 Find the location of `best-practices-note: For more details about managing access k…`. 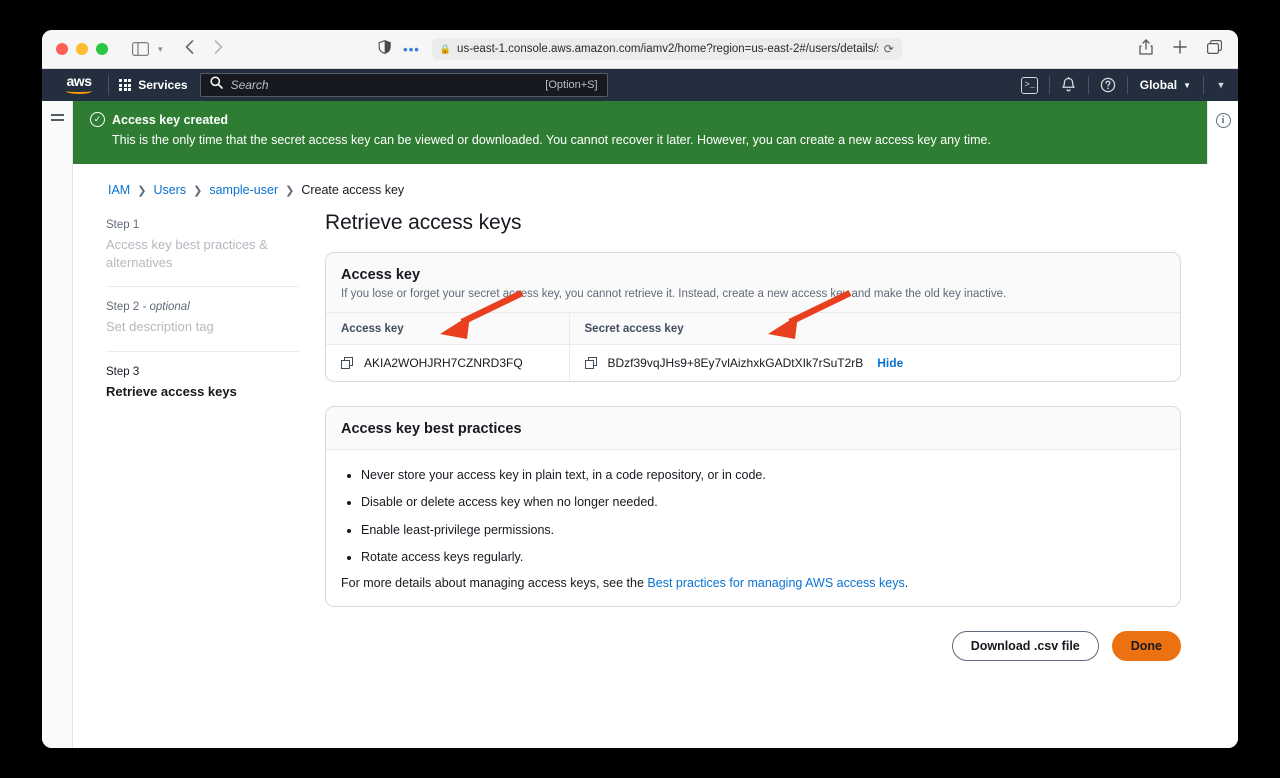

best-practices-note: For more details about managing access k… is located at coordinates (753, 583).